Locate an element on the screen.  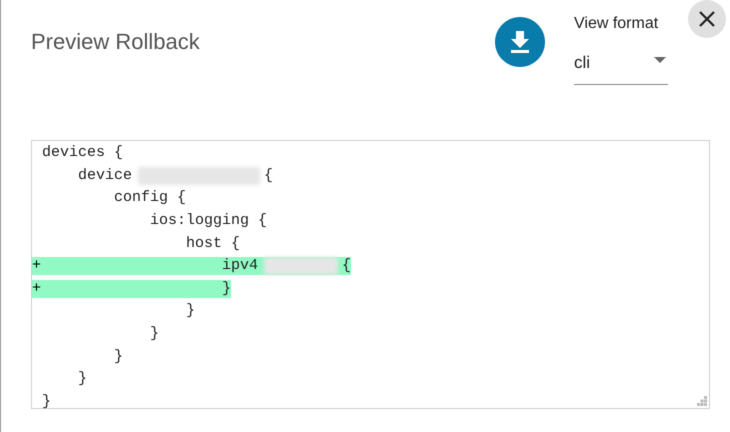
code-text: host { is located at coordinates (212, 243).